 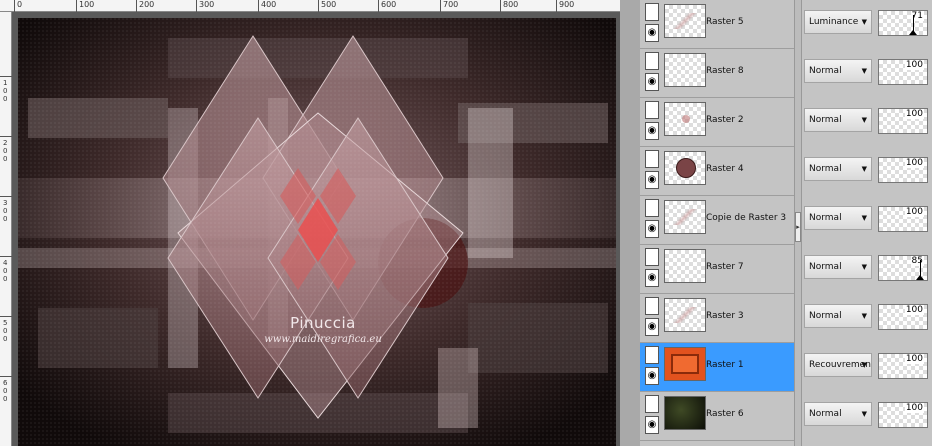 I want to click on ruler-tick: 0, so click(x=18, y=6).